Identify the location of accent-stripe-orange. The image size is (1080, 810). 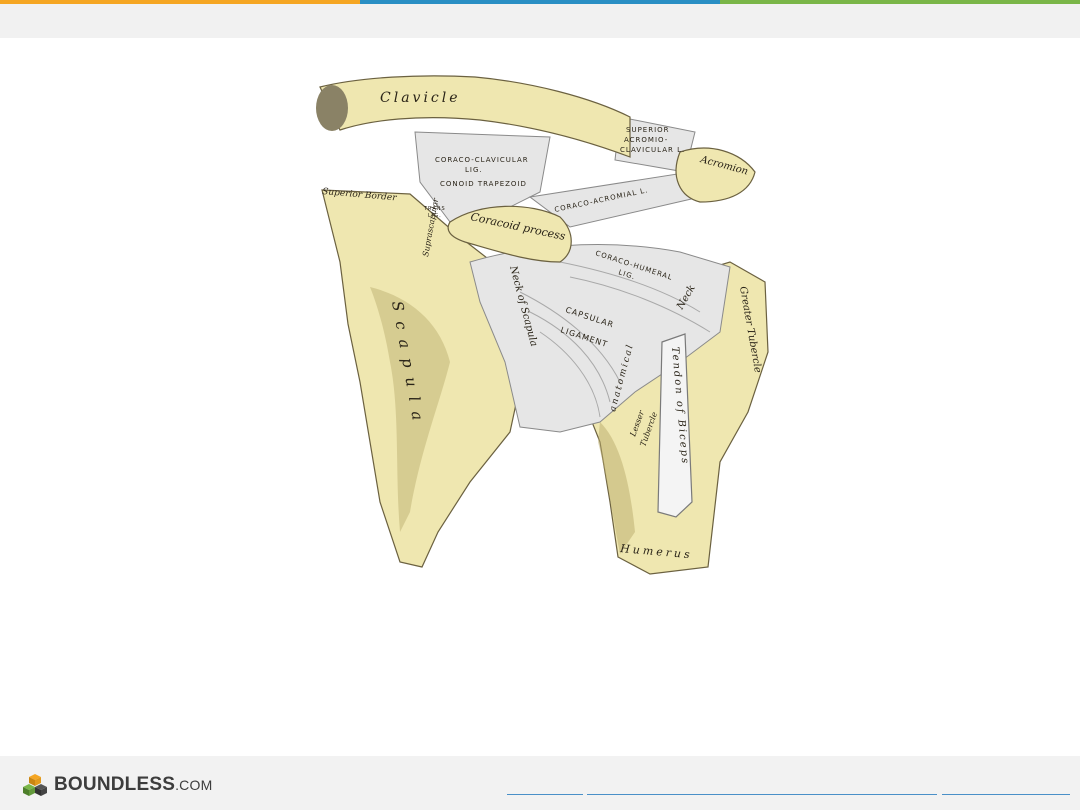
(180, 2).